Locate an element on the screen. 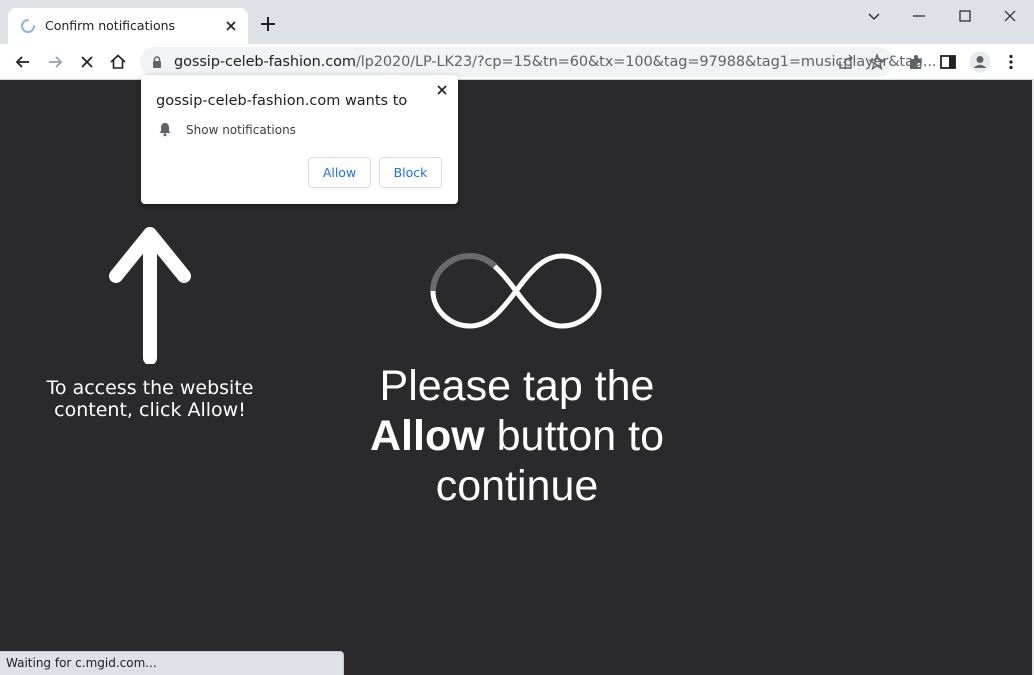 This screenshot has width=1034, height=675. main-headline: Please tap the Allow button to continue is located at coordinates (517, 436).